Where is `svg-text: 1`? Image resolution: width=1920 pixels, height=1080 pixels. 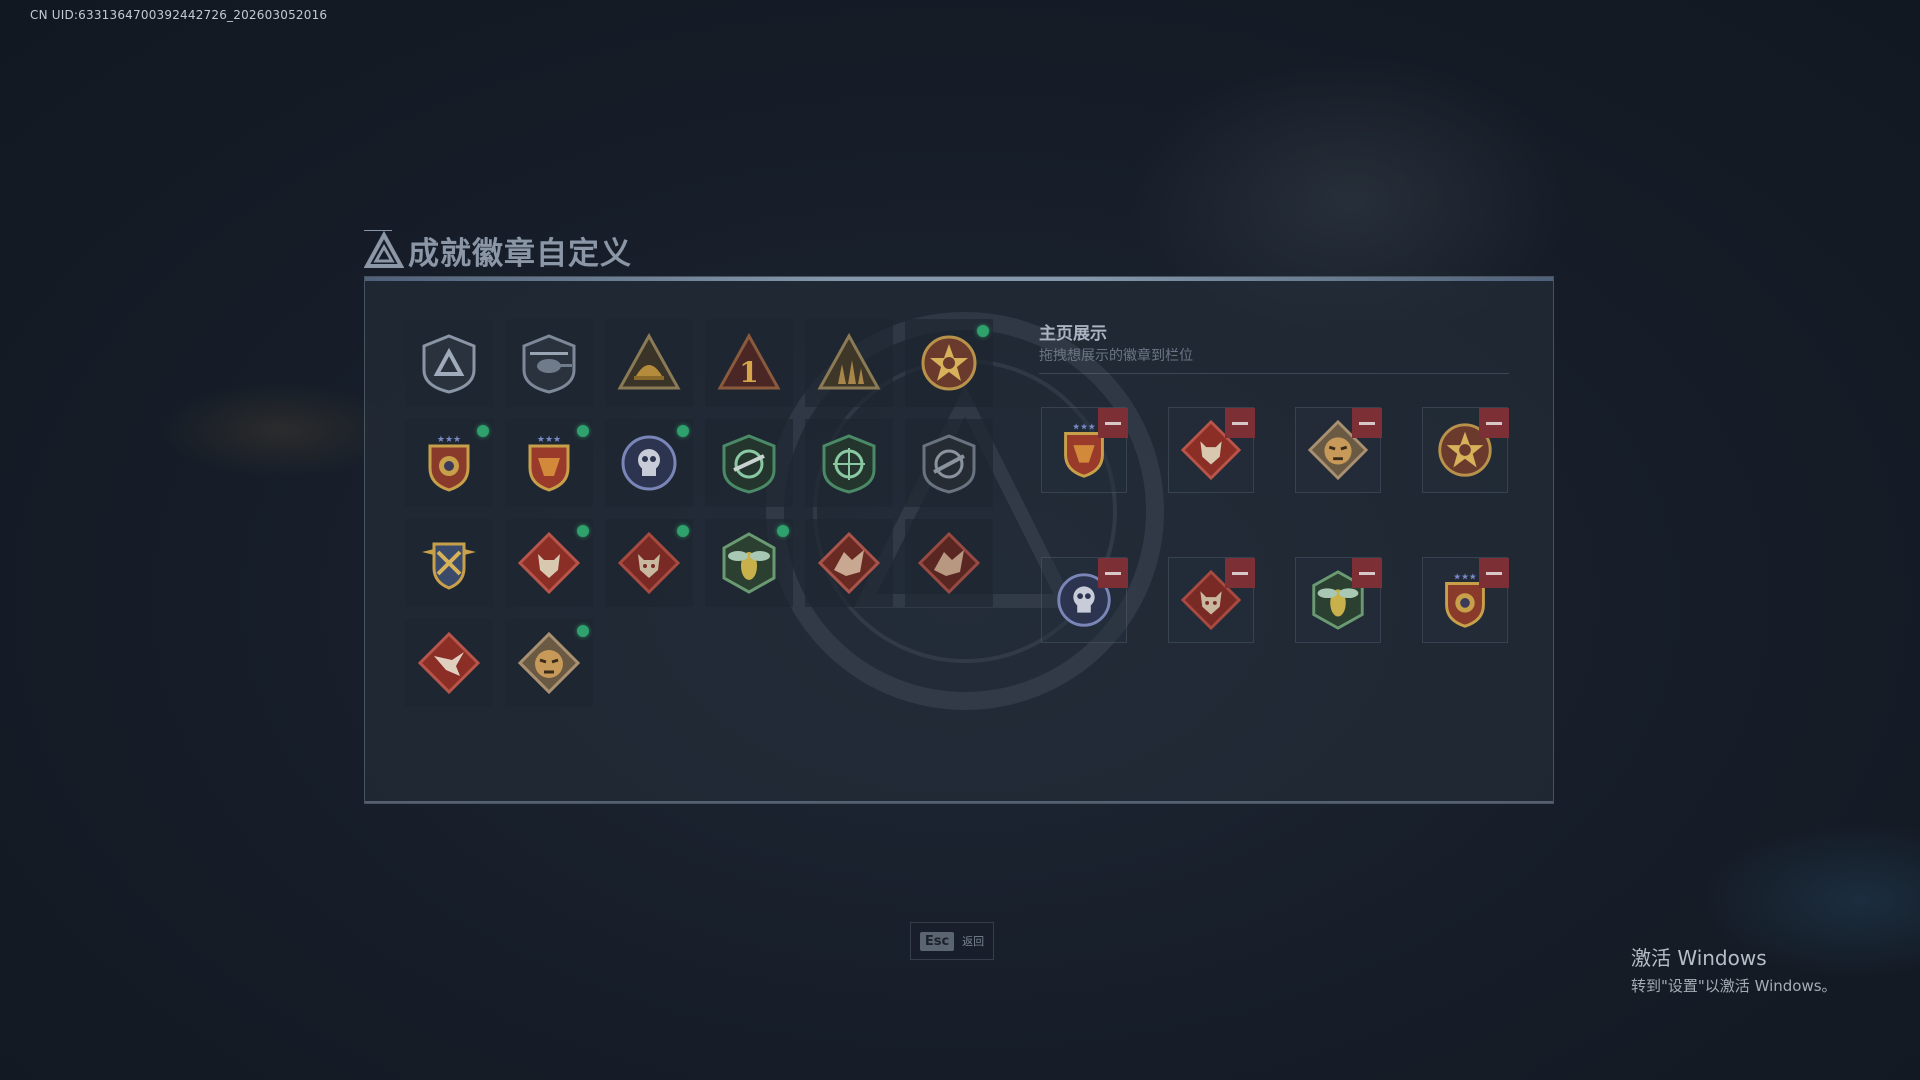 svg-text: 1 is located at coordinates (748, 372).